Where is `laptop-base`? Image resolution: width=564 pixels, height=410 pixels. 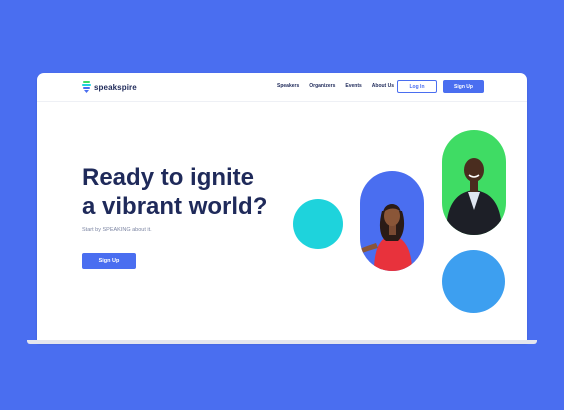 laptop-base is located at coordinates (282, 342).